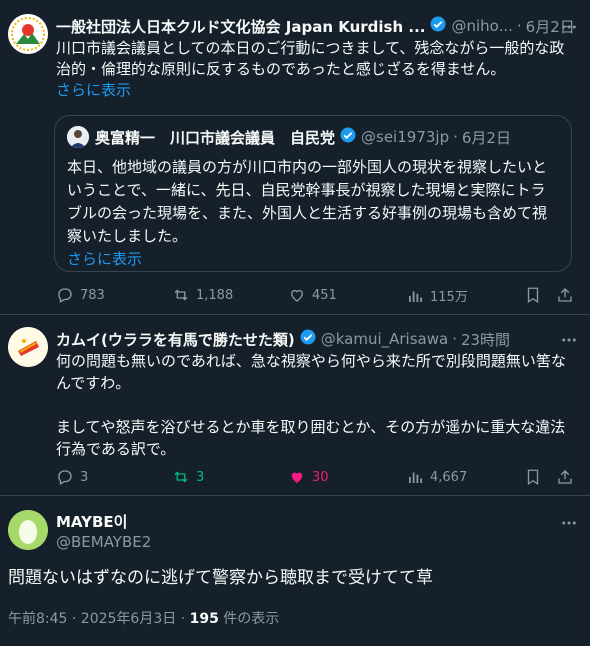 Image resolution: width=590 pixels, height=646 pixels. What do you see at coordinates (215, 295) in the screenshot?
I see `repost-count: 1,188` at bounding box center [215, 295].